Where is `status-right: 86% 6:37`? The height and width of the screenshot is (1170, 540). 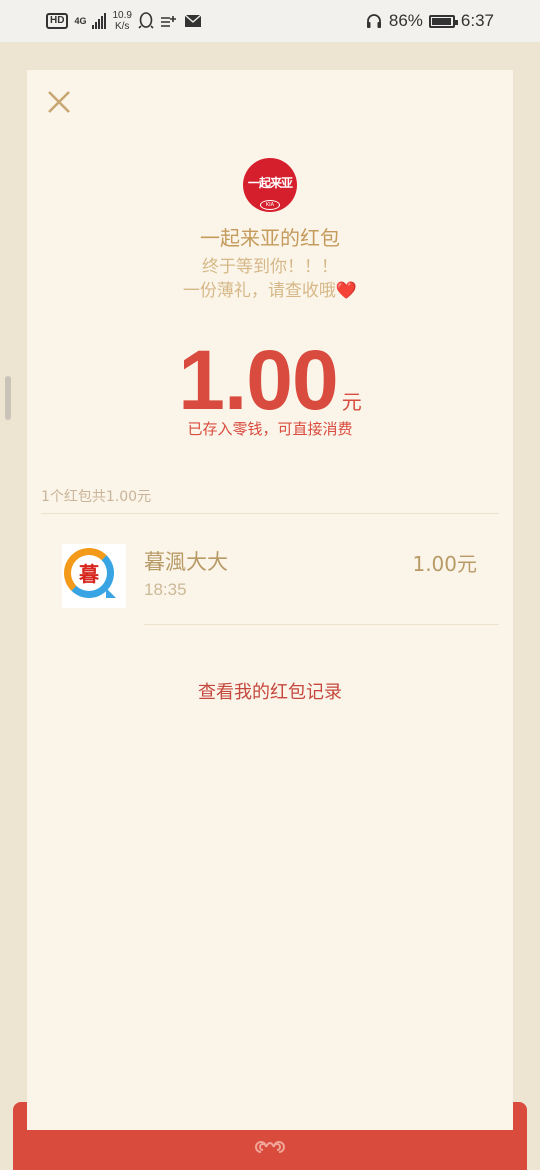
status-right: 86% 6:37 is located at coordinates (429, 21).